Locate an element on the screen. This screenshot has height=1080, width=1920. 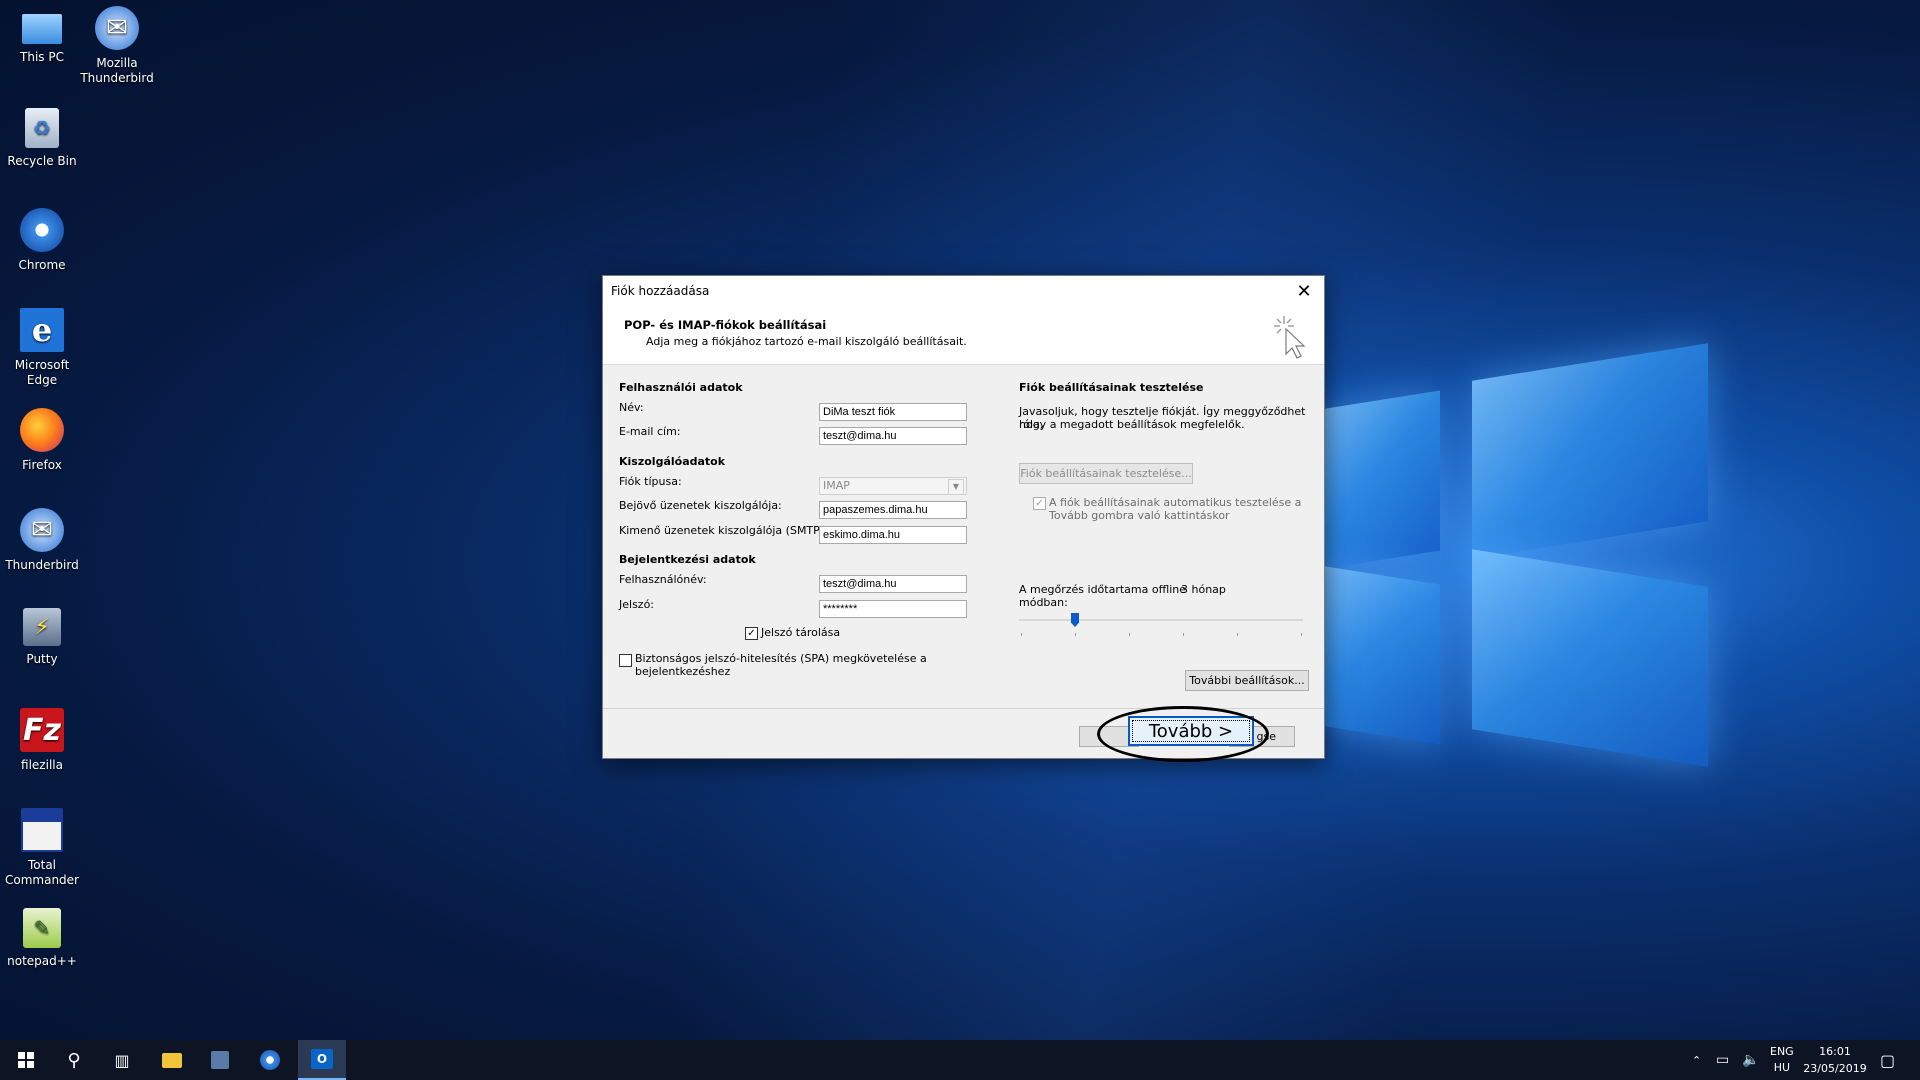
dialog-title: Fiók hozzáadása is located at coordinates (660, 291).